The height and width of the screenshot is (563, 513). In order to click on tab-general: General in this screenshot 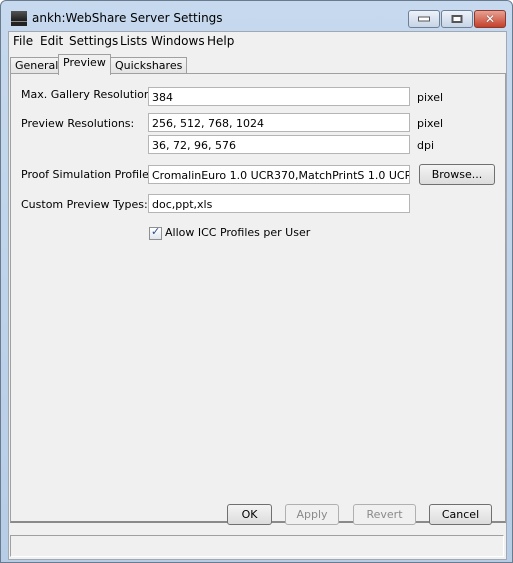, I will do `click(37, 65)`.